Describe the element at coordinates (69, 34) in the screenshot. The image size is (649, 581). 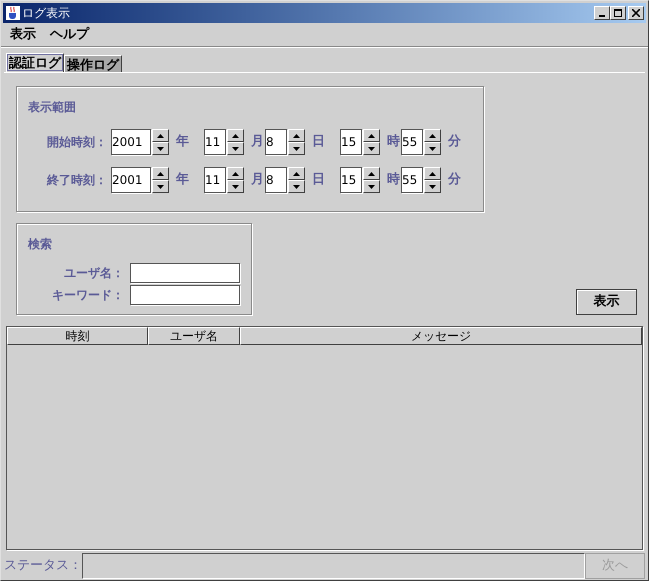
I see `menu-item: ヘルプ` at that location.